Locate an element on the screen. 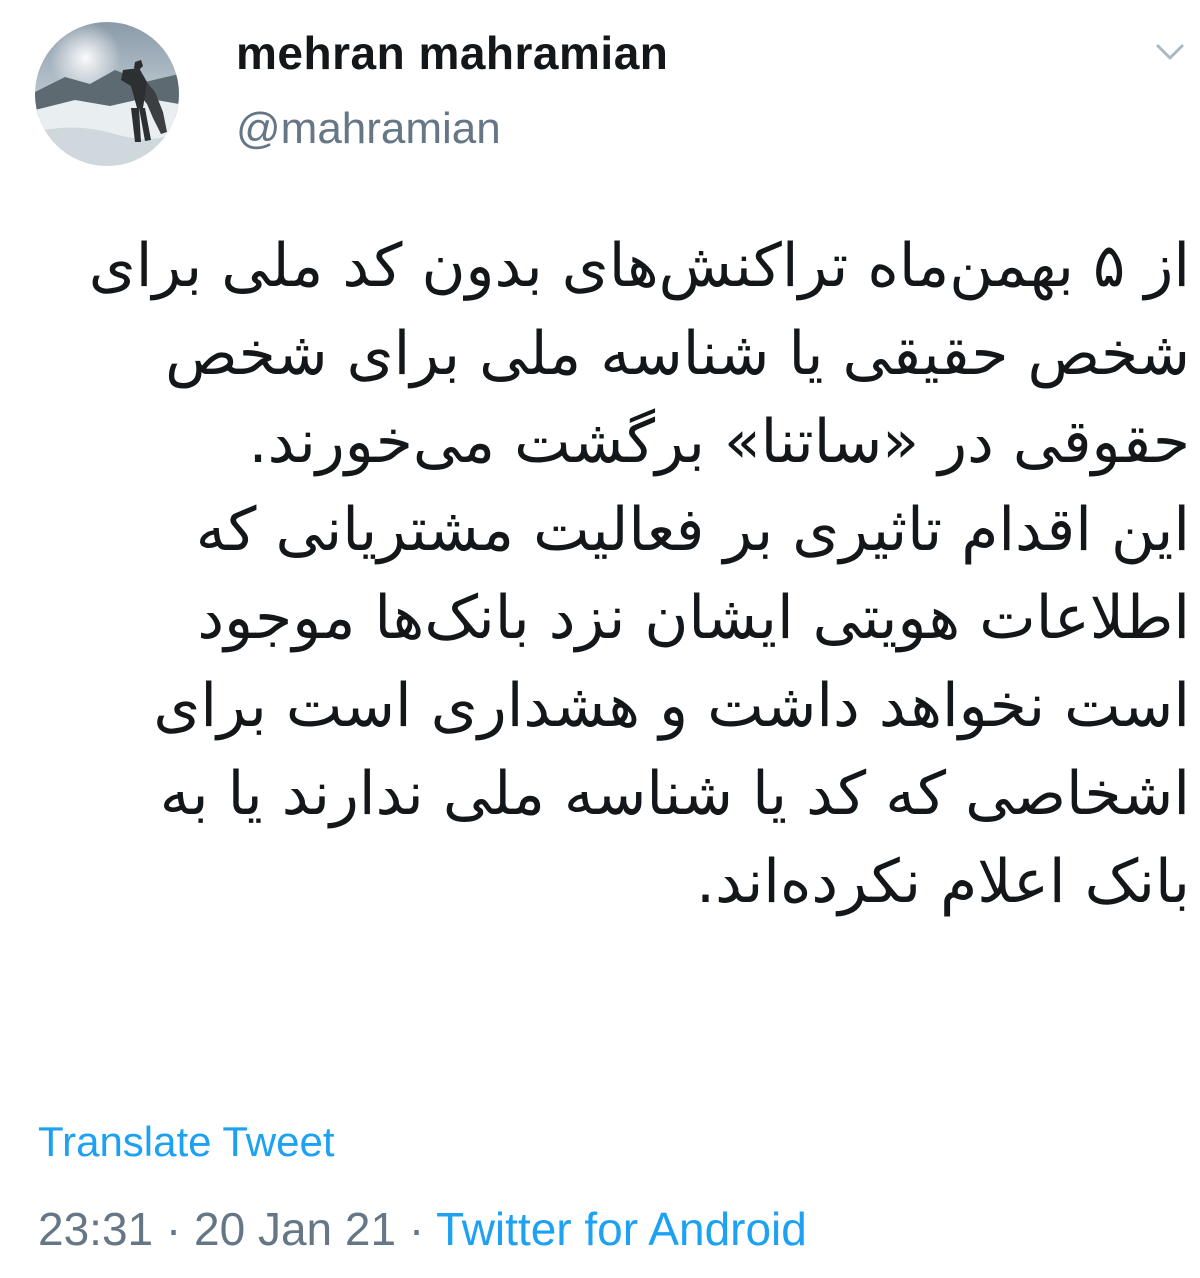  profile-photo-icon is located at coordinates (107, 94).